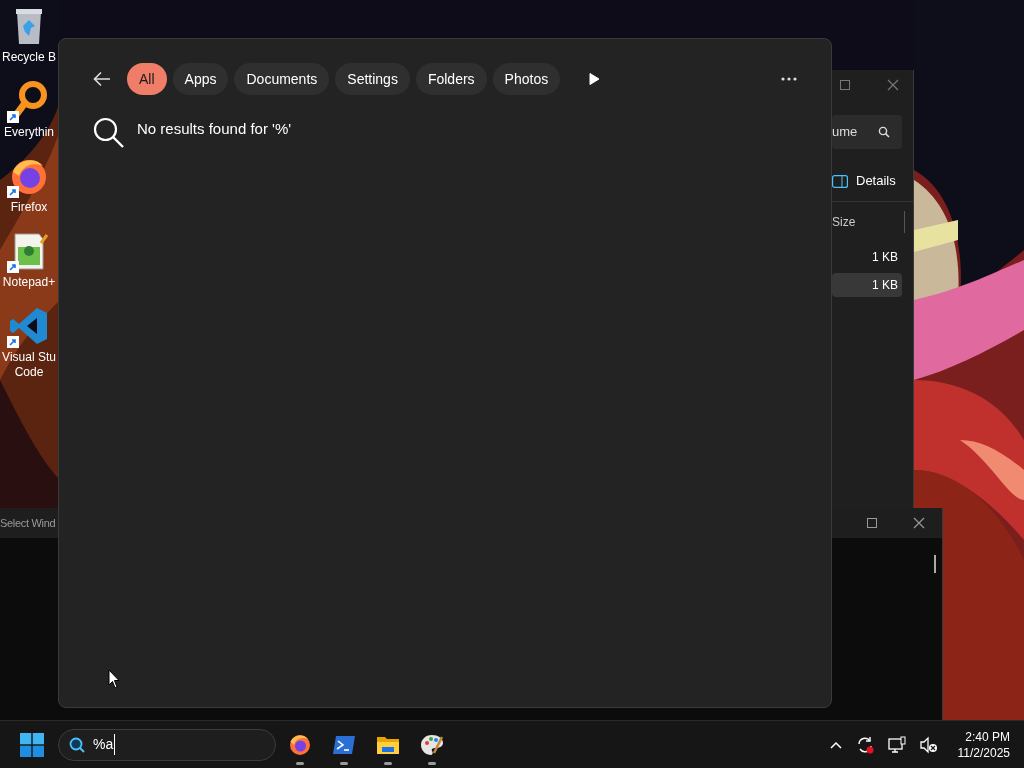 The height and width of the screenshot is (768, 1024). I want to click on play-icon, so click(594, 79).